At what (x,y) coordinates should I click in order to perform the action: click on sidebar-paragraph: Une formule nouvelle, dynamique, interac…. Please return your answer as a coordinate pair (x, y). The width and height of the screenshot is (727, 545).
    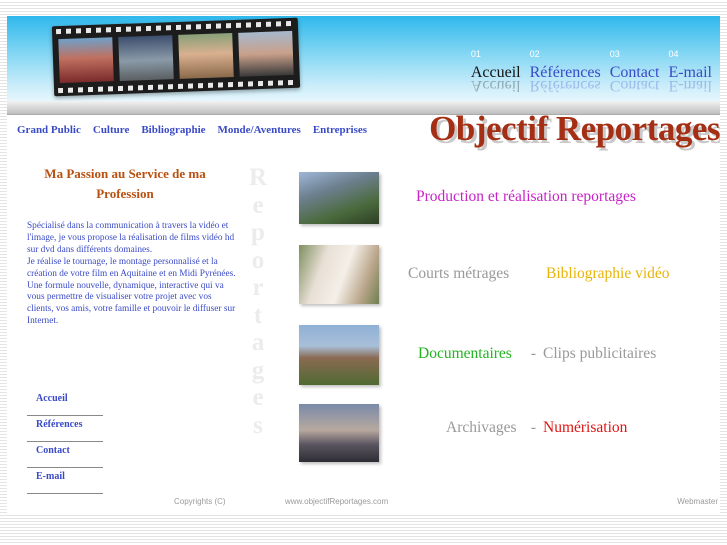
    Looking at the image, I should click on (131, 303).